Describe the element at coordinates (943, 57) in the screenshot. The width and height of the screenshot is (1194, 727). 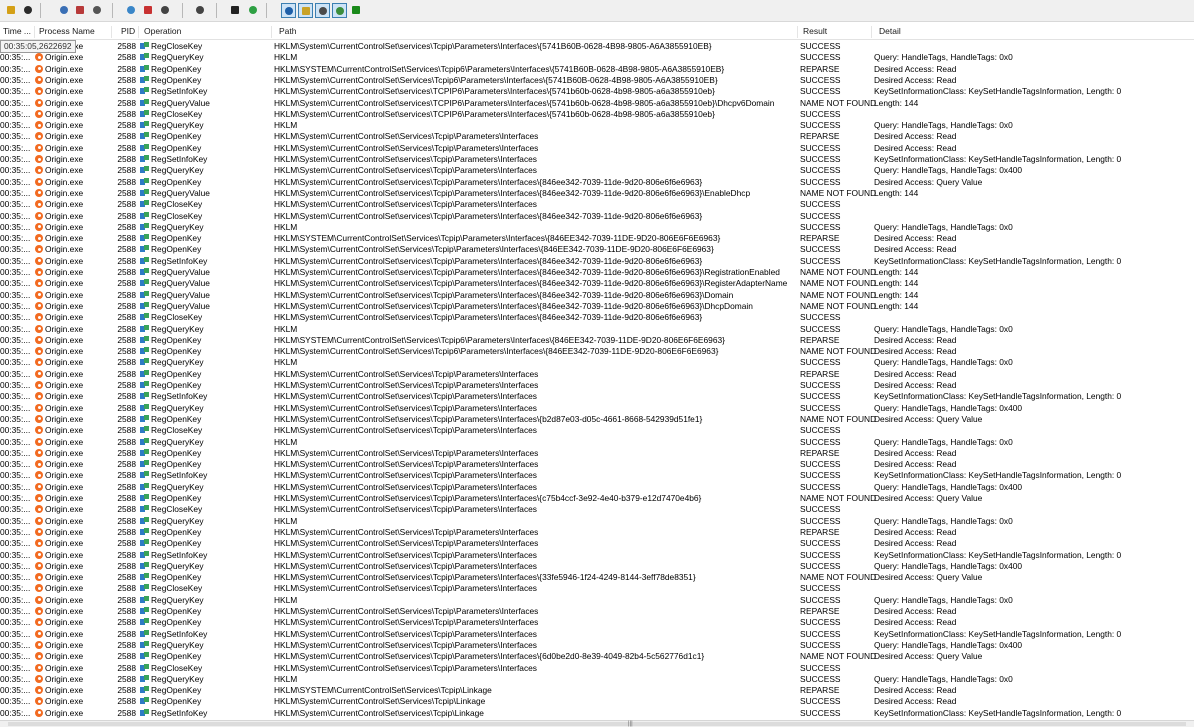
I see `detail-cell: Query: HandleTags, HandleTags: 0x0` at that location.